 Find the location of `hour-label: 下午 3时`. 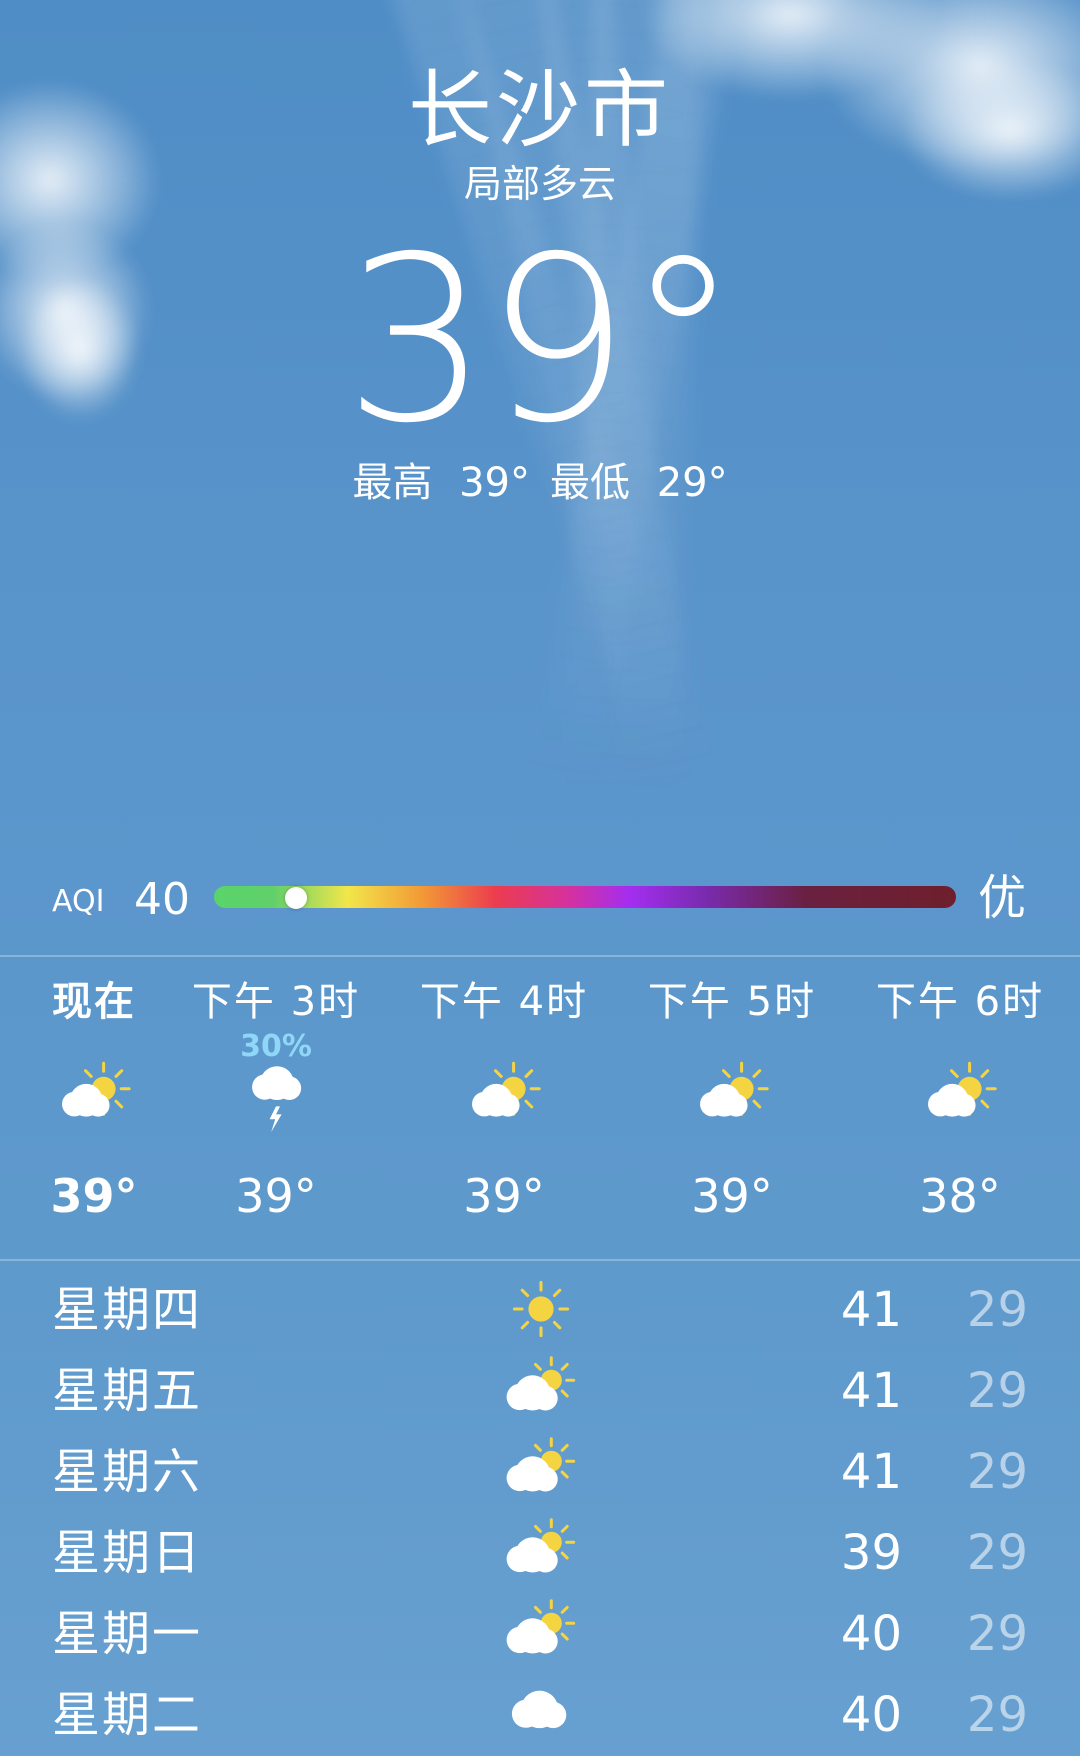

hour-label: 下午 3时 is located at coordinates (276, 1002).